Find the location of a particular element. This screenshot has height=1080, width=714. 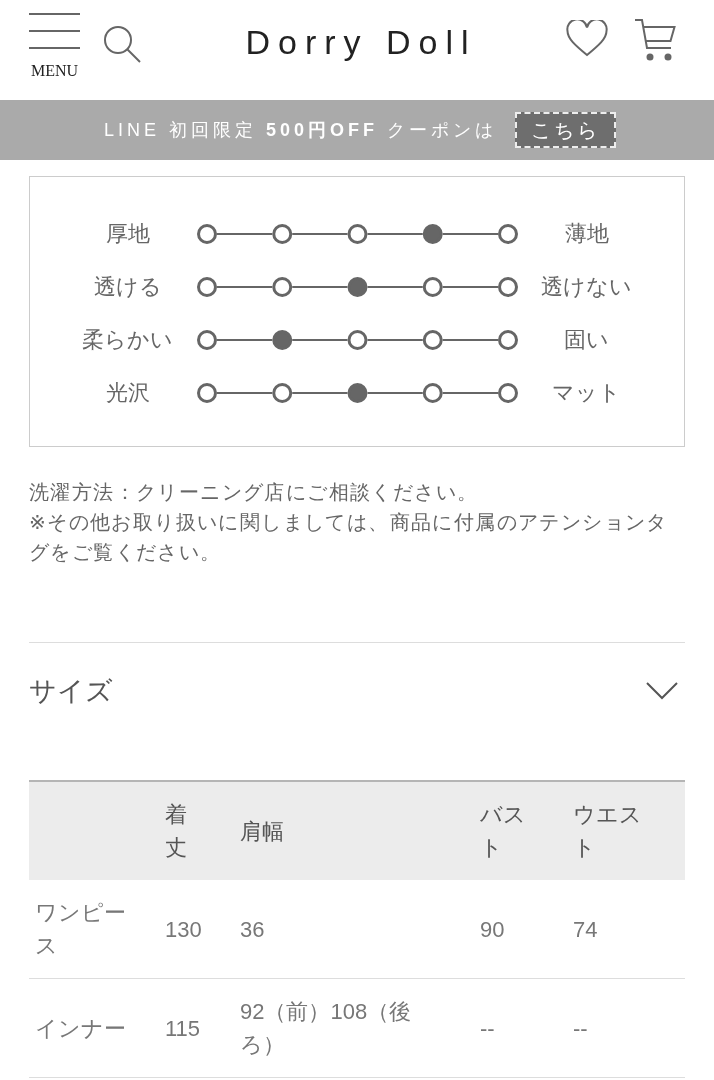

scale-min-label: 柔らかい is located at coordinates (127, 339).